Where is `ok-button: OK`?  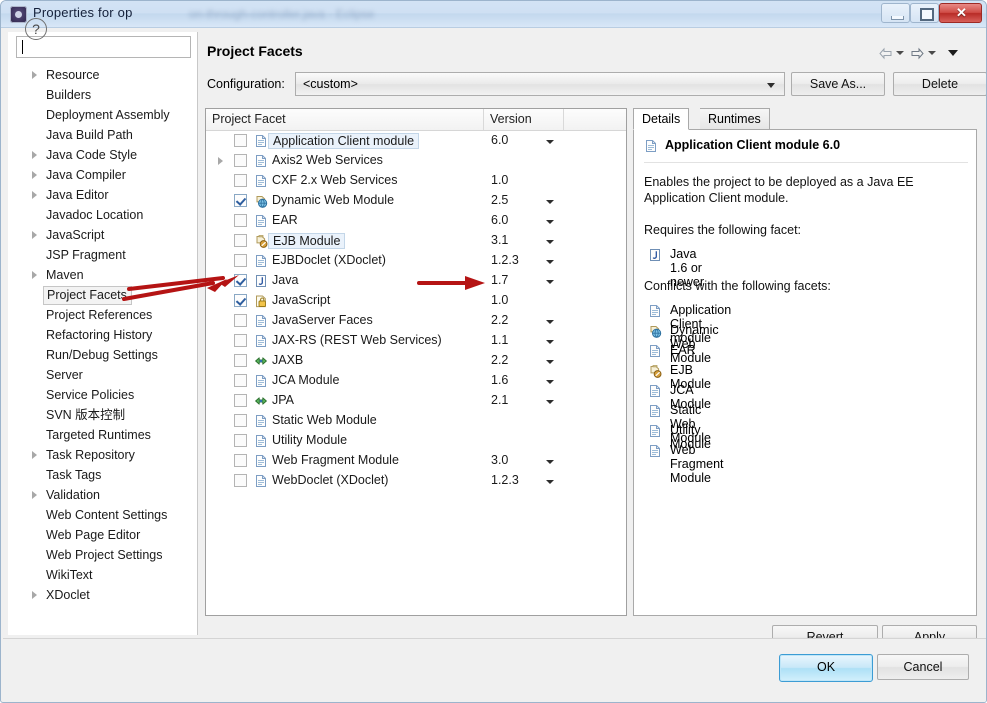
ok-button: OK is located at coordinates (826, 668).